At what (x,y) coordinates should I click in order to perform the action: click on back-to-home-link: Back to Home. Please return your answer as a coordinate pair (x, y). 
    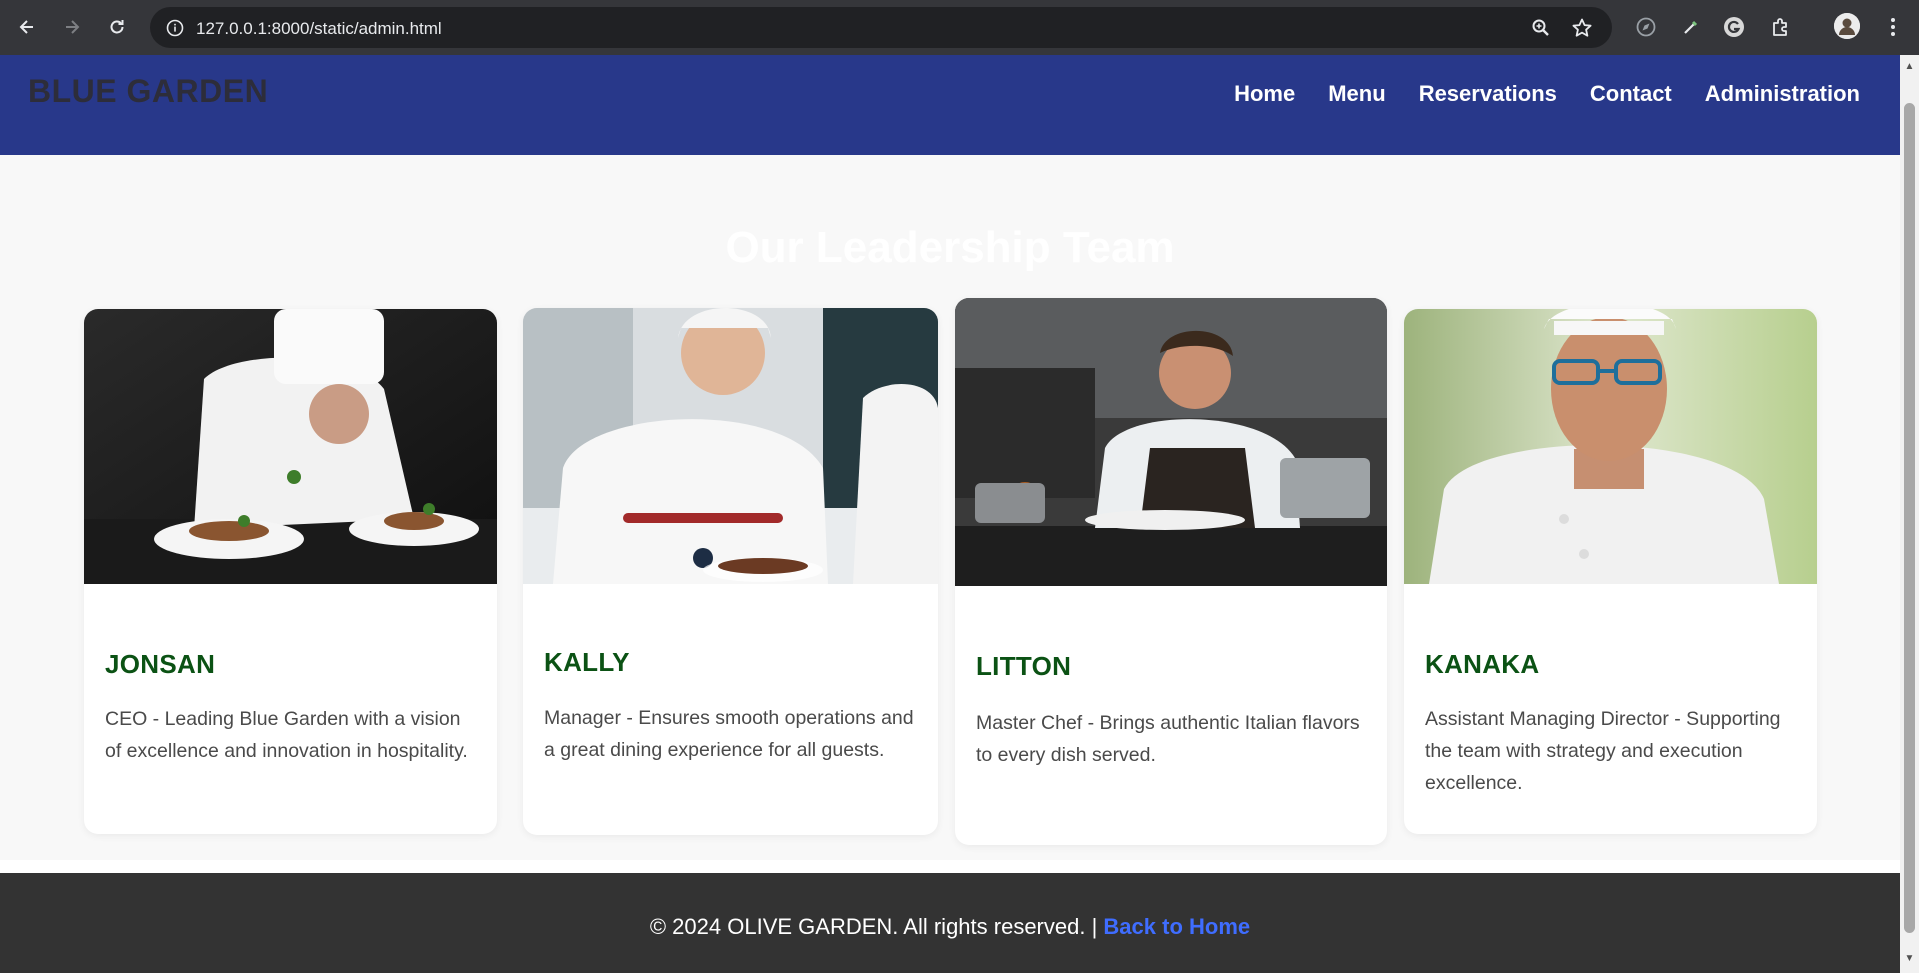
    Looking at the image, I should click on (1176, 926).